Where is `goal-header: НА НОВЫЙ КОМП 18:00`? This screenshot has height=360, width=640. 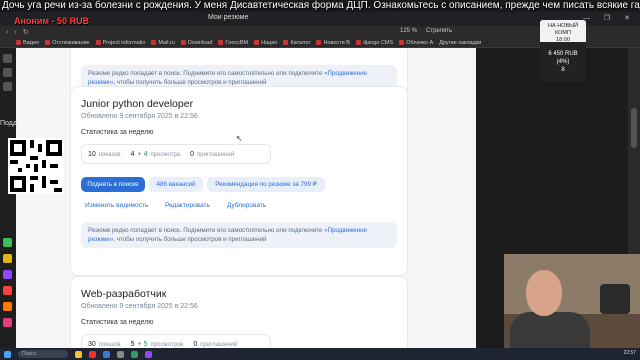 goal-header: НА НОВЫЙ КОМП 18:00 is located at coordinates (563, 31).